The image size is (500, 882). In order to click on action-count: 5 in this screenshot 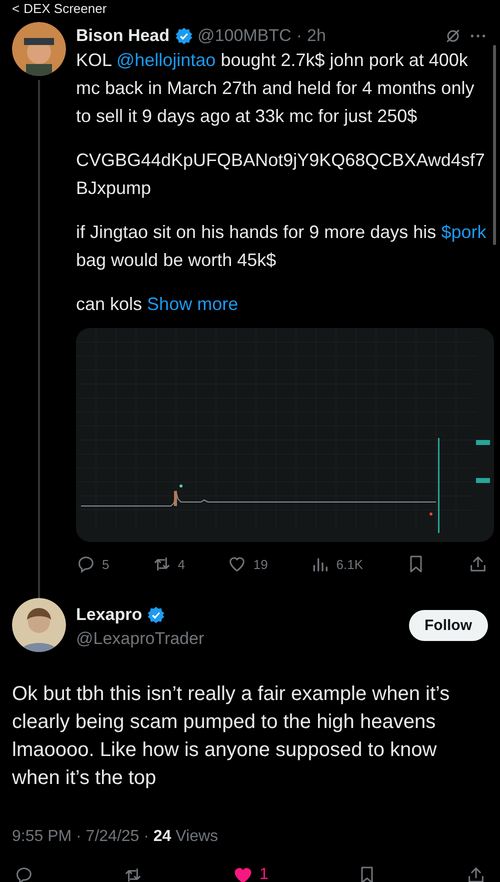, I will do `click(106, 564)`.